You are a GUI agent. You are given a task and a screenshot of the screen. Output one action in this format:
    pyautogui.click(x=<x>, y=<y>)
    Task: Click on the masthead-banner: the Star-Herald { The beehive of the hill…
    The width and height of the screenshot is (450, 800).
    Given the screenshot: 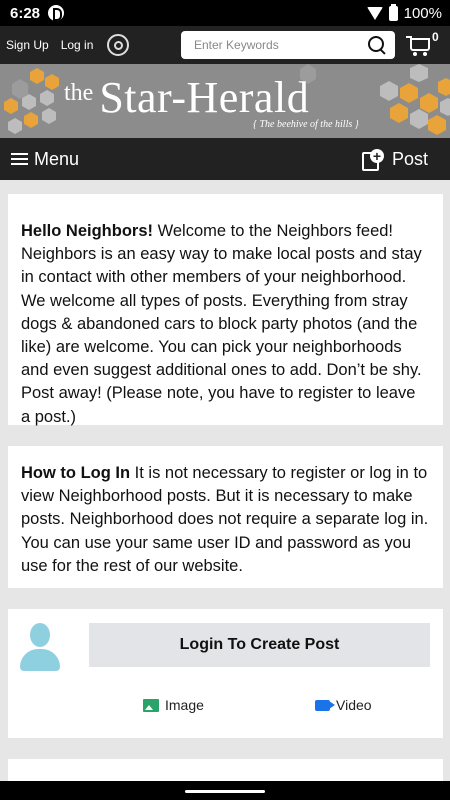 What is the action you would take?
    pyautogui.click(x=225, y=101)
    